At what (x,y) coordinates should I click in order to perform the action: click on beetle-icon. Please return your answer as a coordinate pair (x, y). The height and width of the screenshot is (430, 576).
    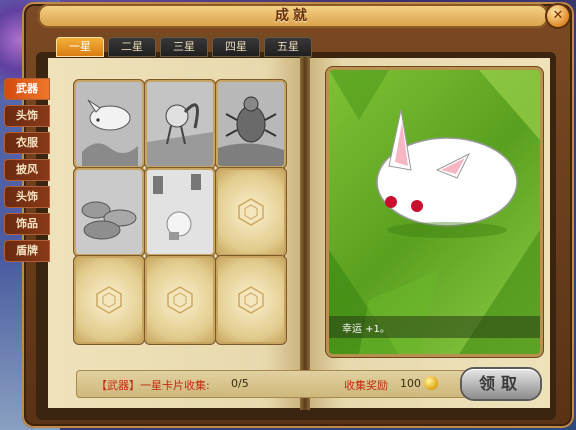
    Looking at the image, I should click on (251, 124).